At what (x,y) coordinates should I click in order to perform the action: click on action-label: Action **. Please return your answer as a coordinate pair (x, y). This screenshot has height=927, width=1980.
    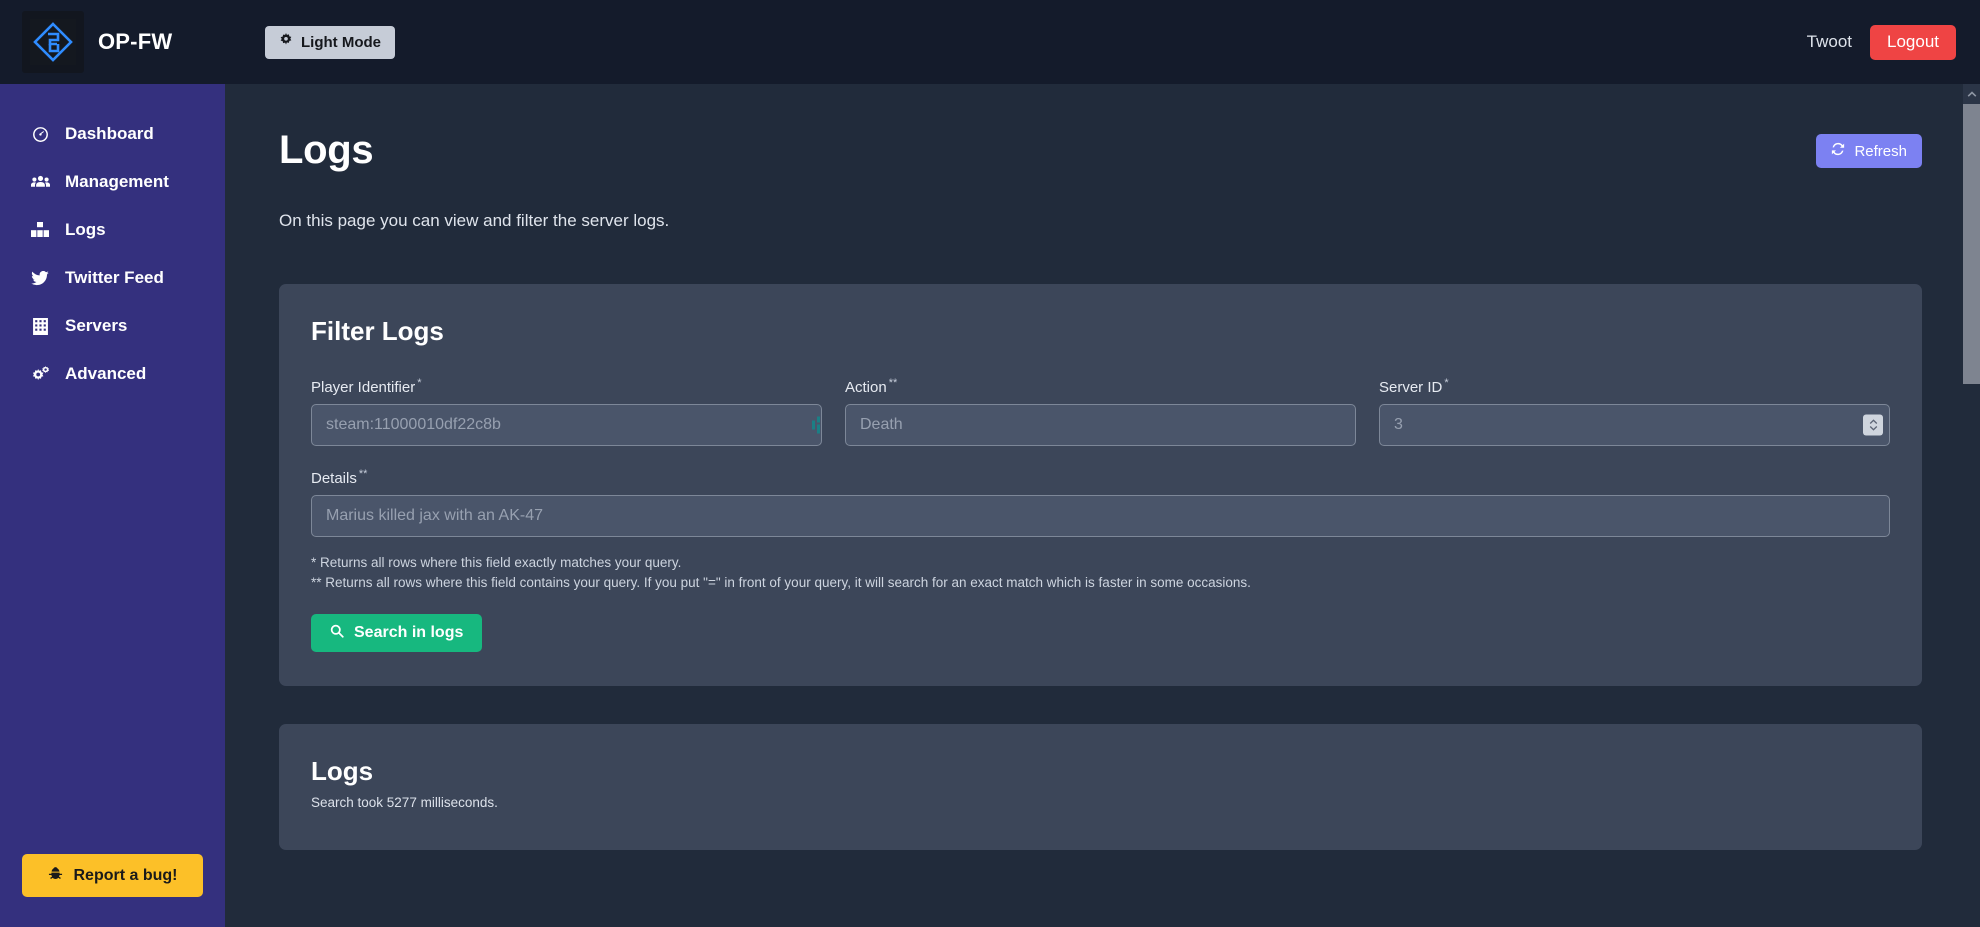
    Looking at the image, I should click on (871, 386).